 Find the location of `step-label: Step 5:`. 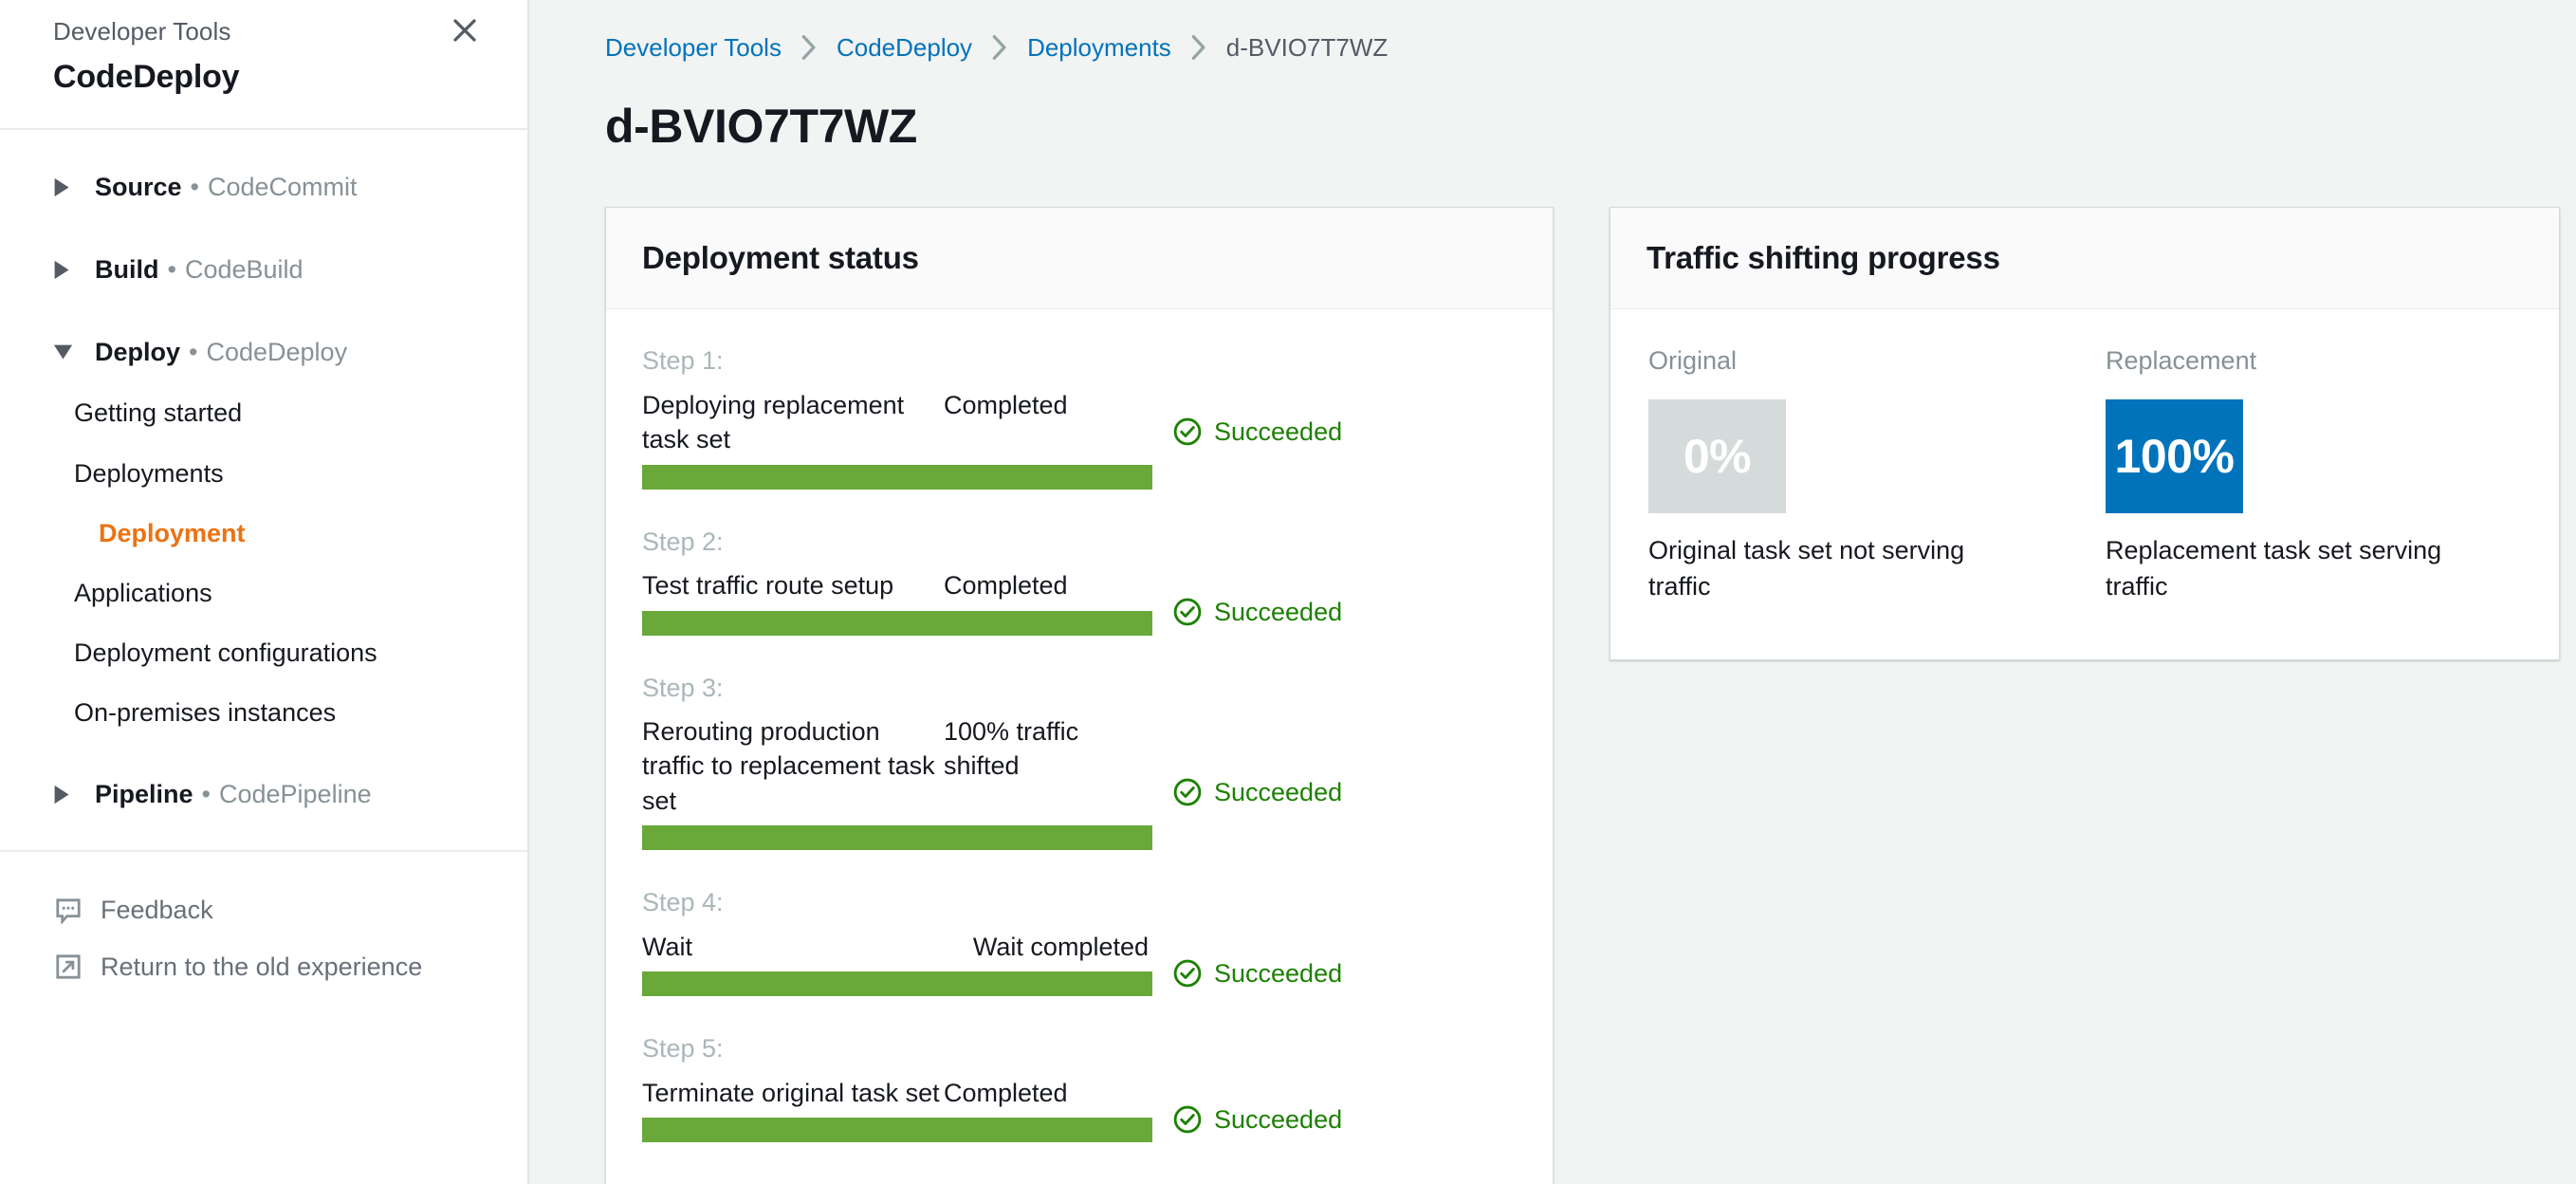

step-label: Step 5: is located at coordinates (683, 1049).